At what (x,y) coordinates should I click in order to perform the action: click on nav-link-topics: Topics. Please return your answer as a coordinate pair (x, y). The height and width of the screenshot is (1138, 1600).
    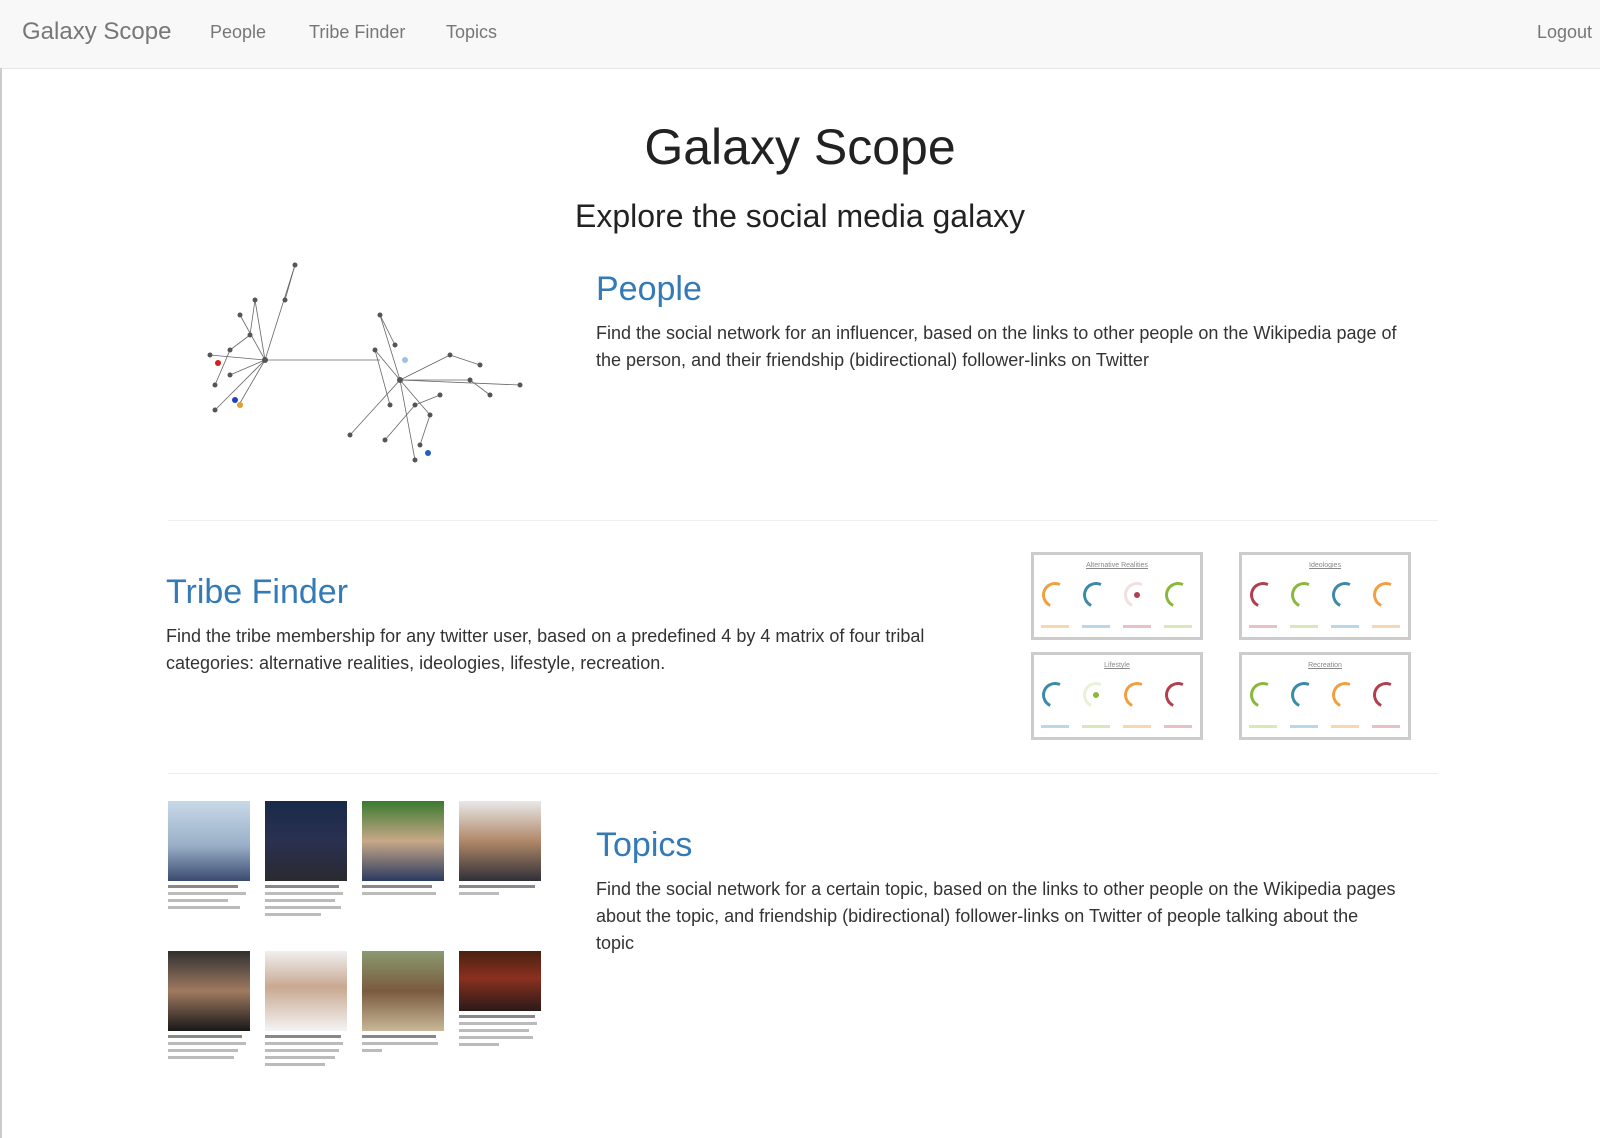
    Looking at the image, I should click on (471, 32).